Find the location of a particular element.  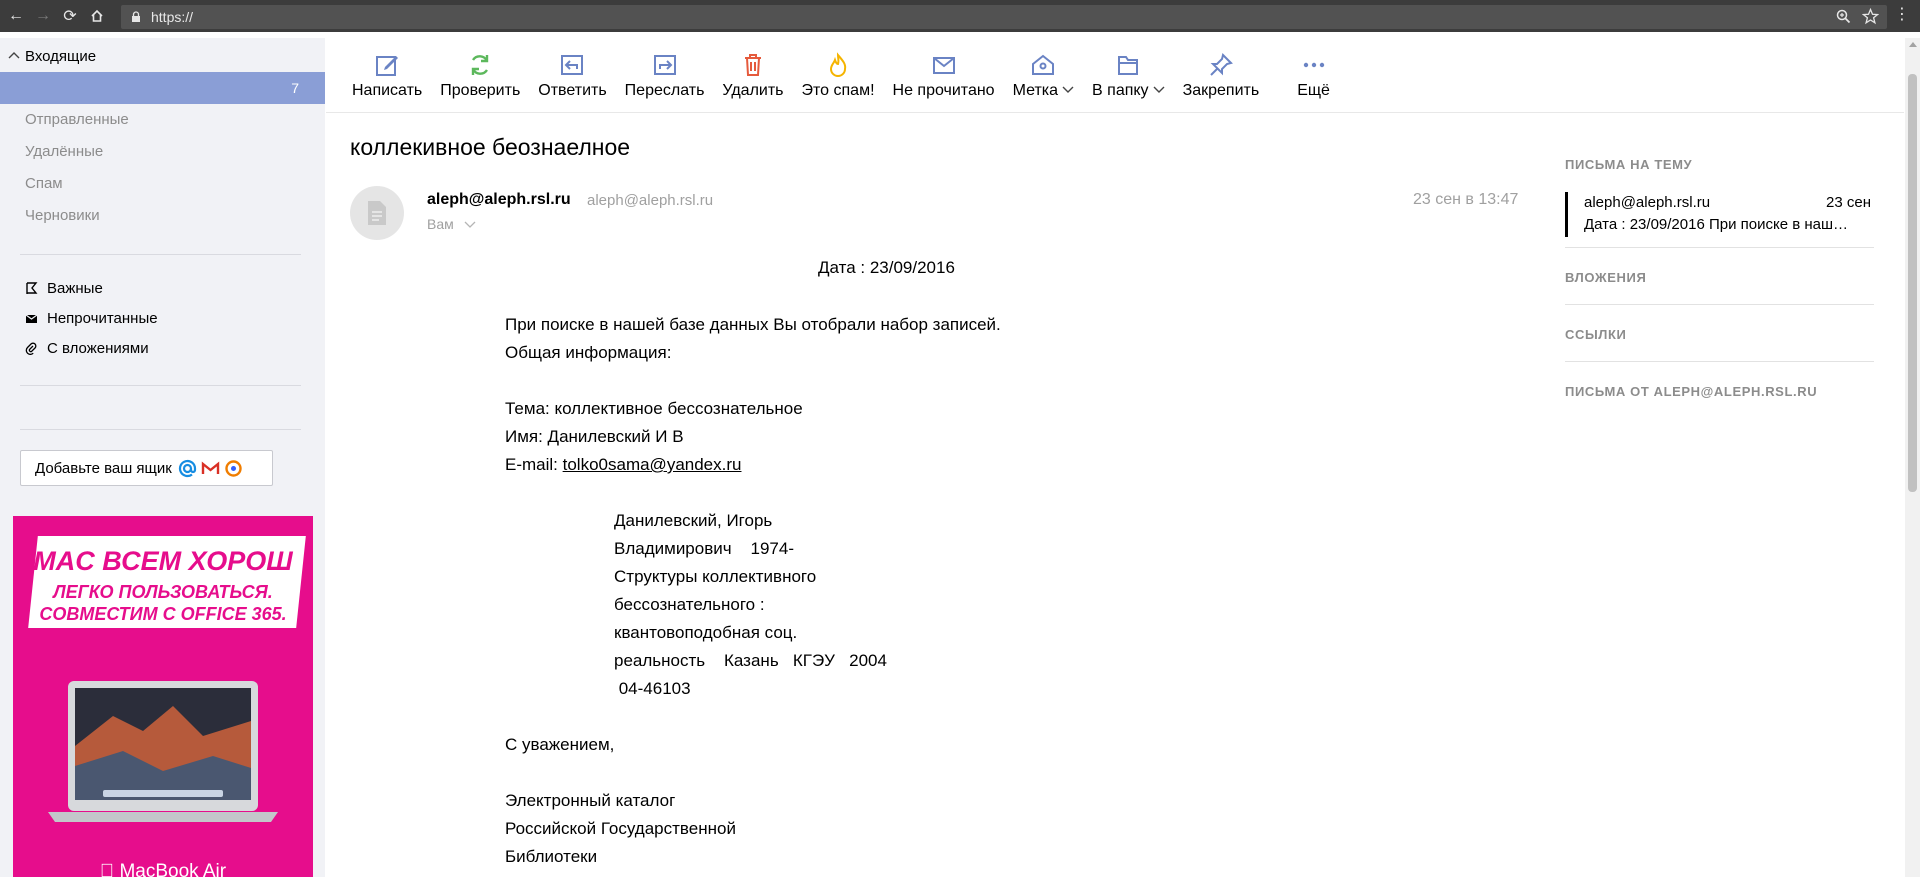

mark-unread-button: Не прочитано is located at coordinates (944, 69).